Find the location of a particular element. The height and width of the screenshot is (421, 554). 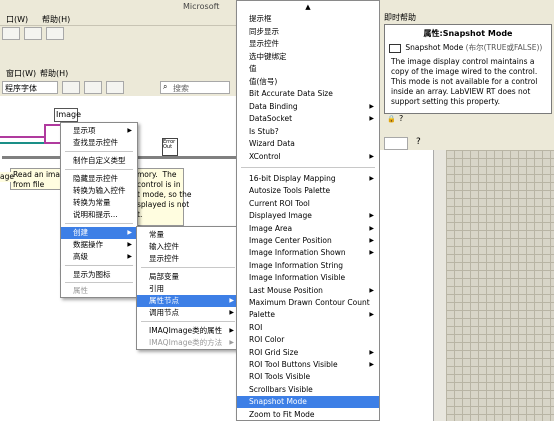

property-menu-item: Image Information Shown ▶ is located at coordinates (308, 253).